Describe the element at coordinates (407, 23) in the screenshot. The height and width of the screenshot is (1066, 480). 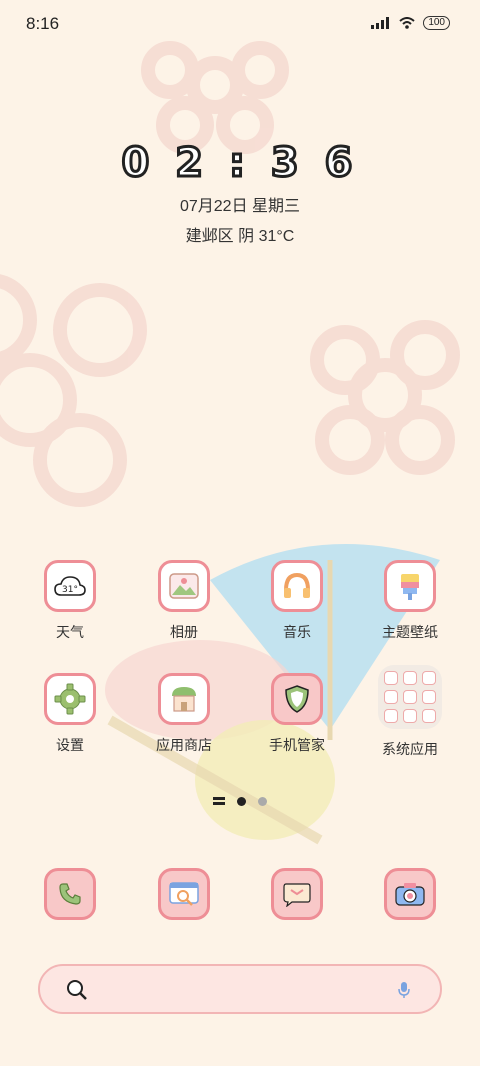
I see `wifi-icon` at that location.